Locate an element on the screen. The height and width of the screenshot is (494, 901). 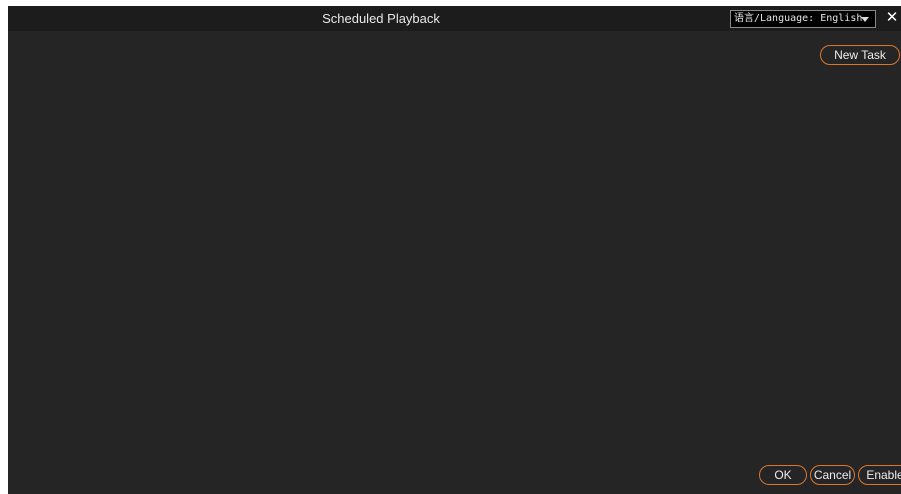
window-title: Scheduled Playback is located at coordinates (381, 18).